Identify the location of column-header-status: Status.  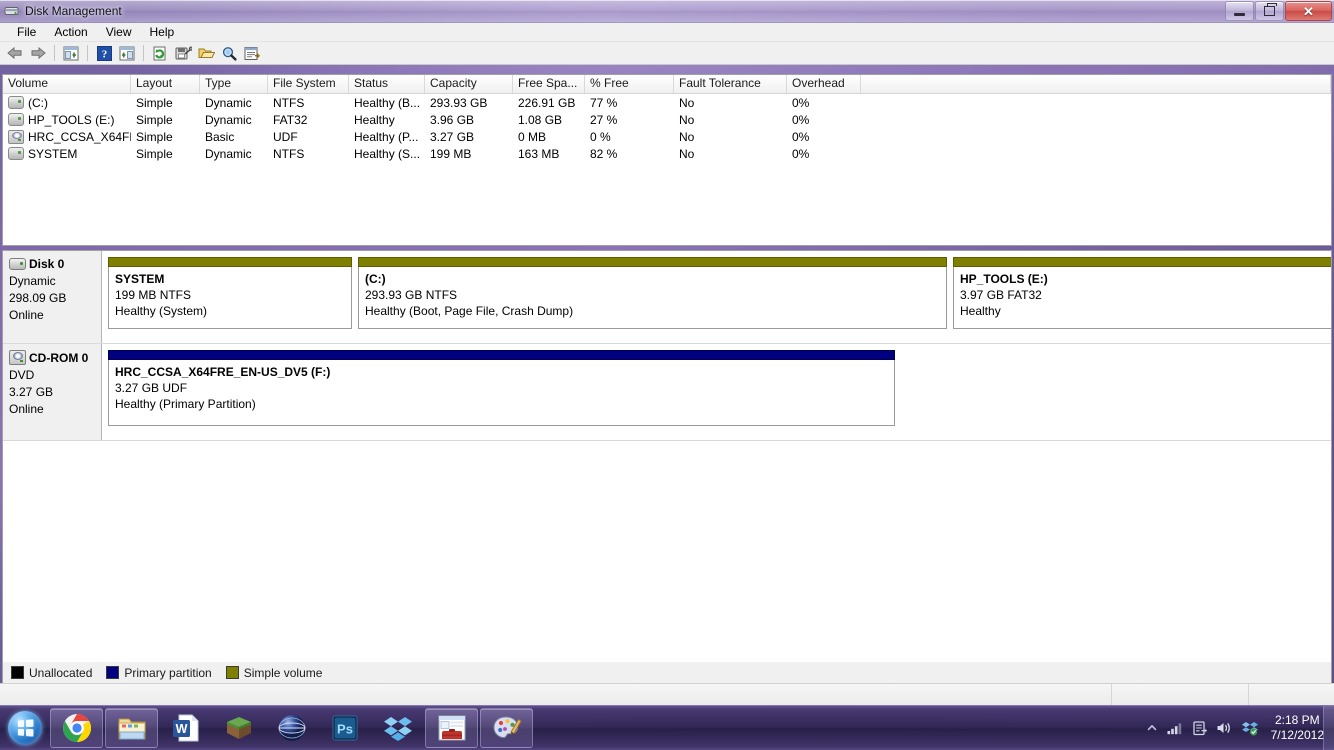
(387, 84).